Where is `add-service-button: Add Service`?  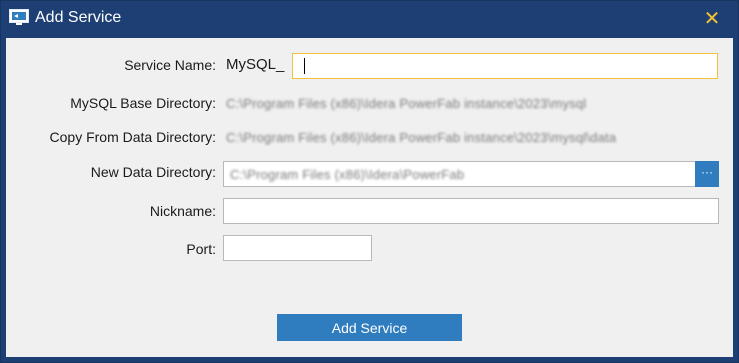
add-service-button: Add Service is located at coordinates (369, 327).